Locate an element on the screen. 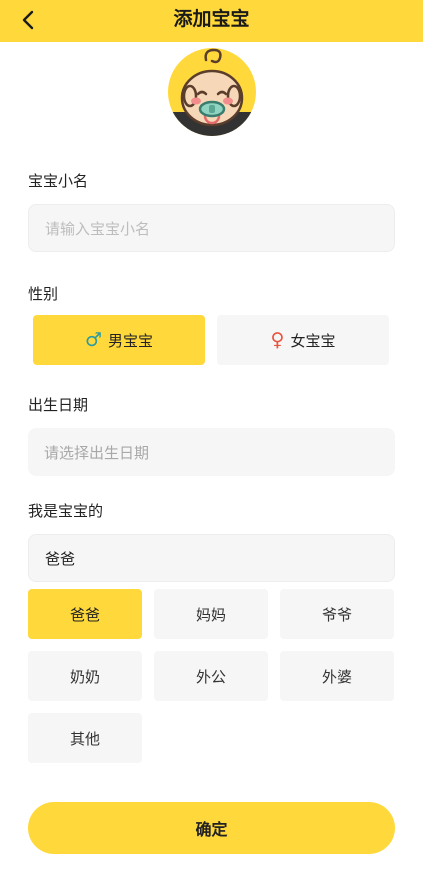 The width and height of the screenshot is (423, 876). relation-option-paternal-grandpa: 爷爷 is located at coordinates (337, 614).